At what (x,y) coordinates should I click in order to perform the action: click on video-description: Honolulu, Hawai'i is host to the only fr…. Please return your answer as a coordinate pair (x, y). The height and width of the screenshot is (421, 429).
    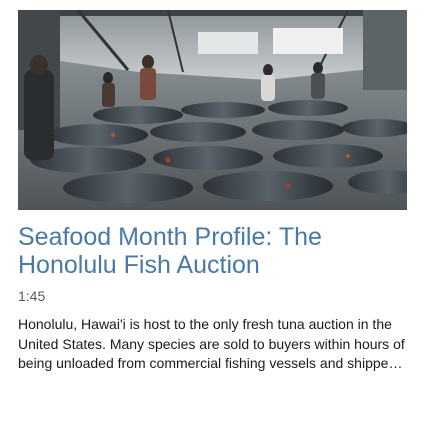
    Looking at the image, I should click on (211, 343).